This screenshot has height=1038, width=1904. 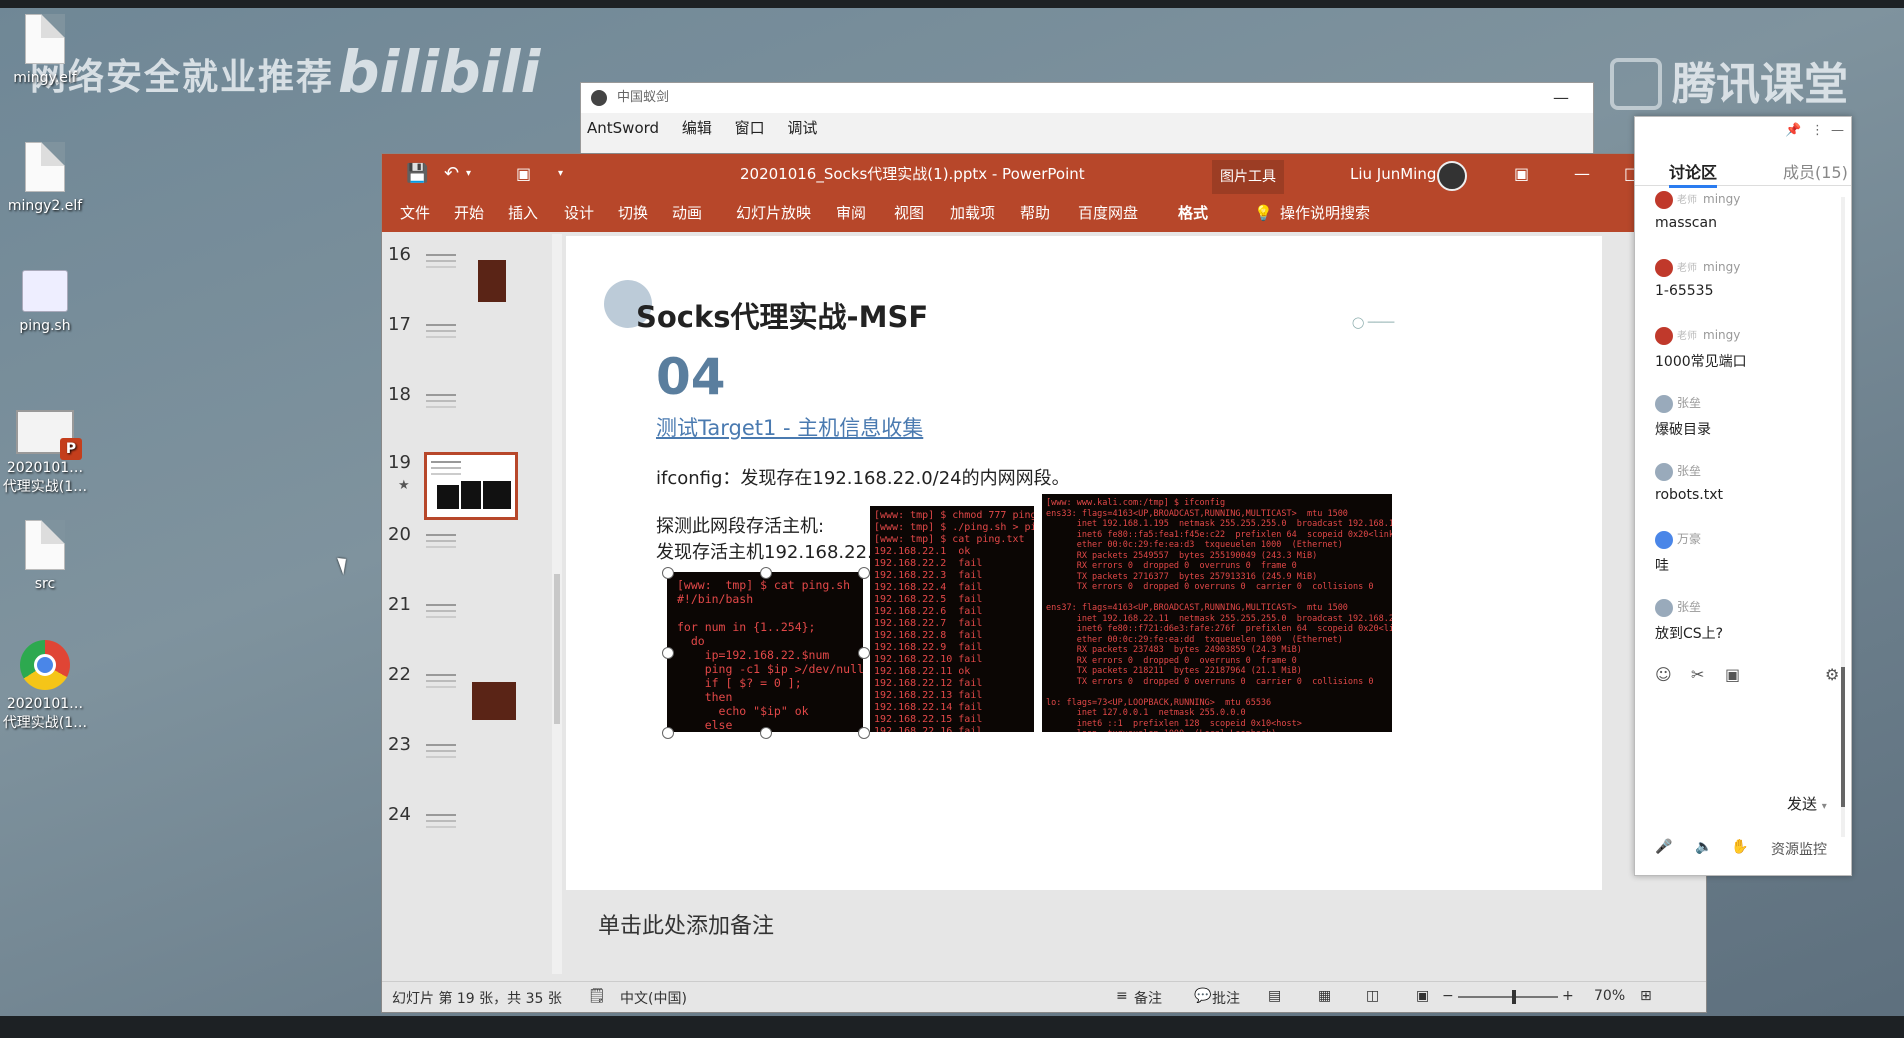 I want to click on notes-toggle-button: 备注, so click(x=1148, y=998).